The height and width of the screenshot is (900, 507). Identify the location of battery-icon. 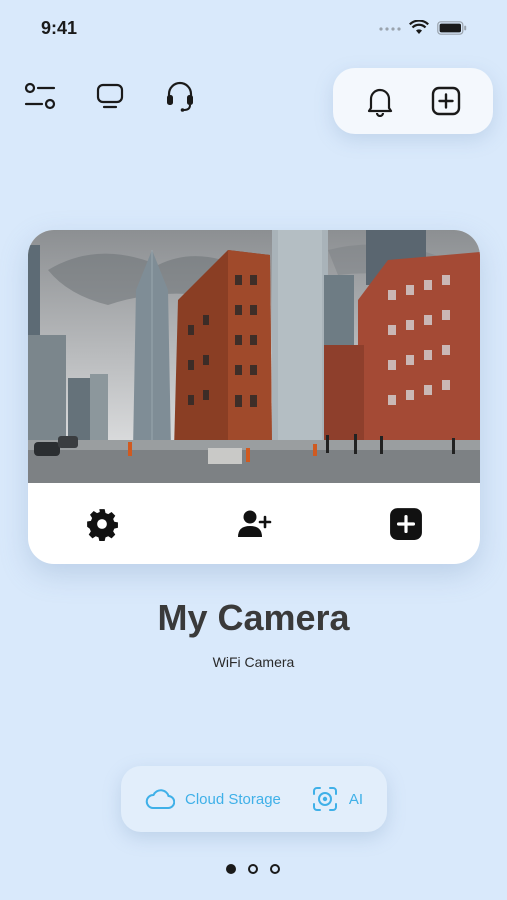
(452, 27).